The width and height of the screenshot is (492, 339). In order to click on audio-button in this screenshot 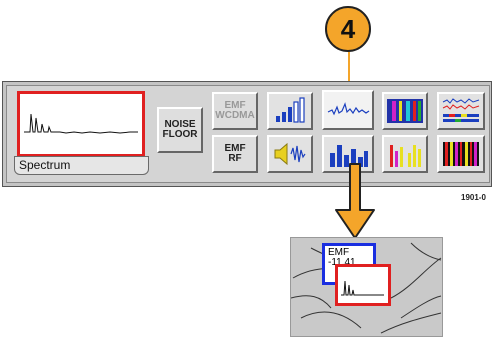, I will do `click(290, 154)`.